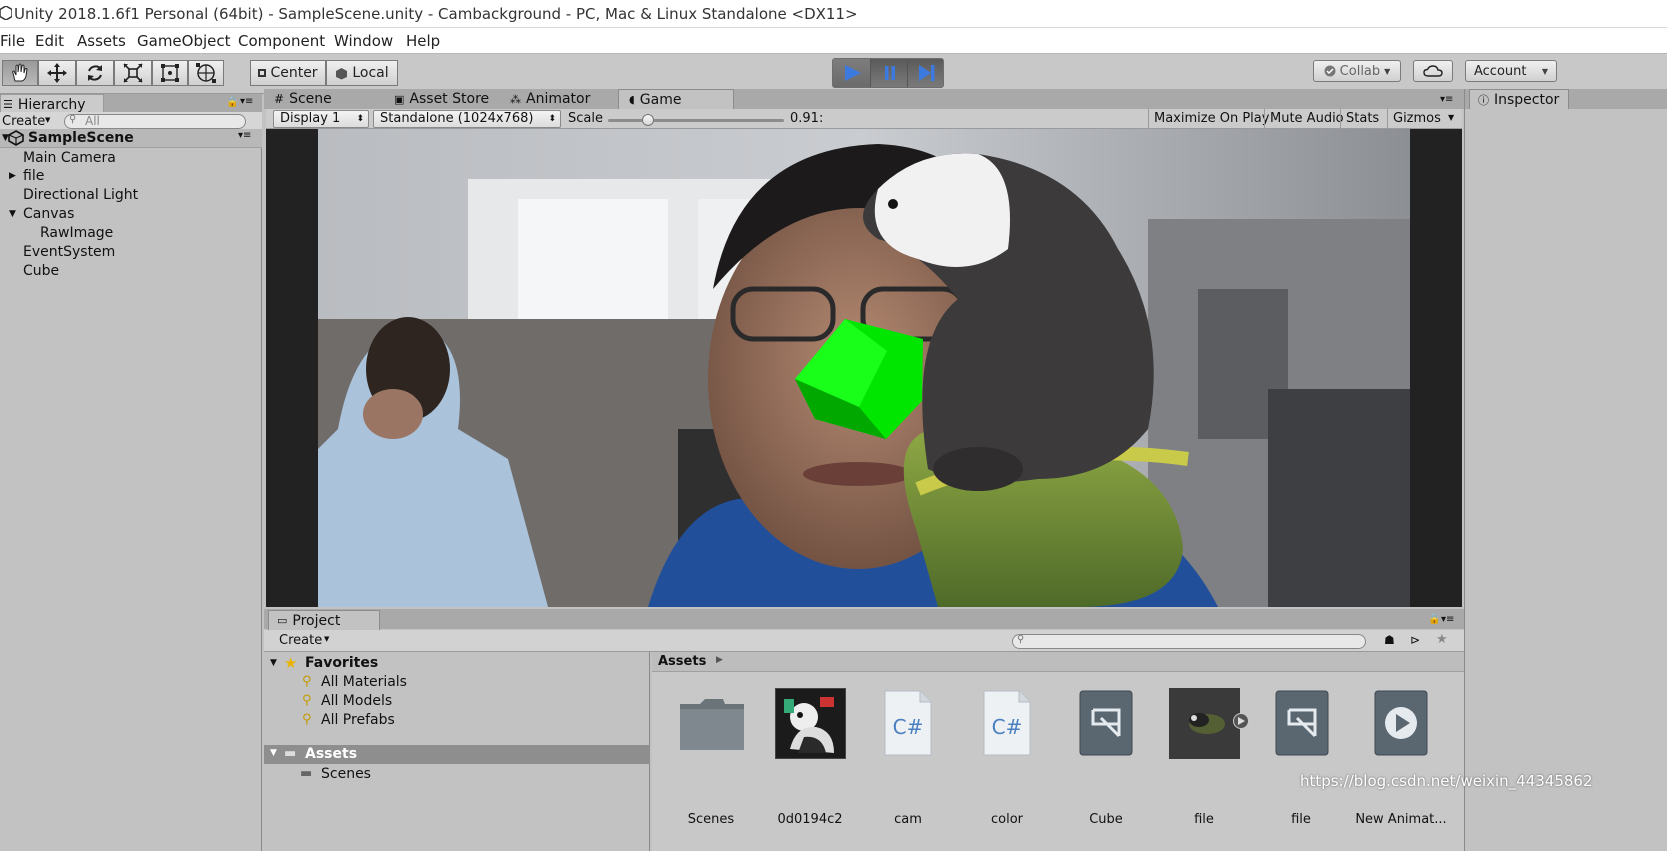 The width and height of the screenshot is (1667, 851). I want to click on menu-help: Help, so click(423, 41).